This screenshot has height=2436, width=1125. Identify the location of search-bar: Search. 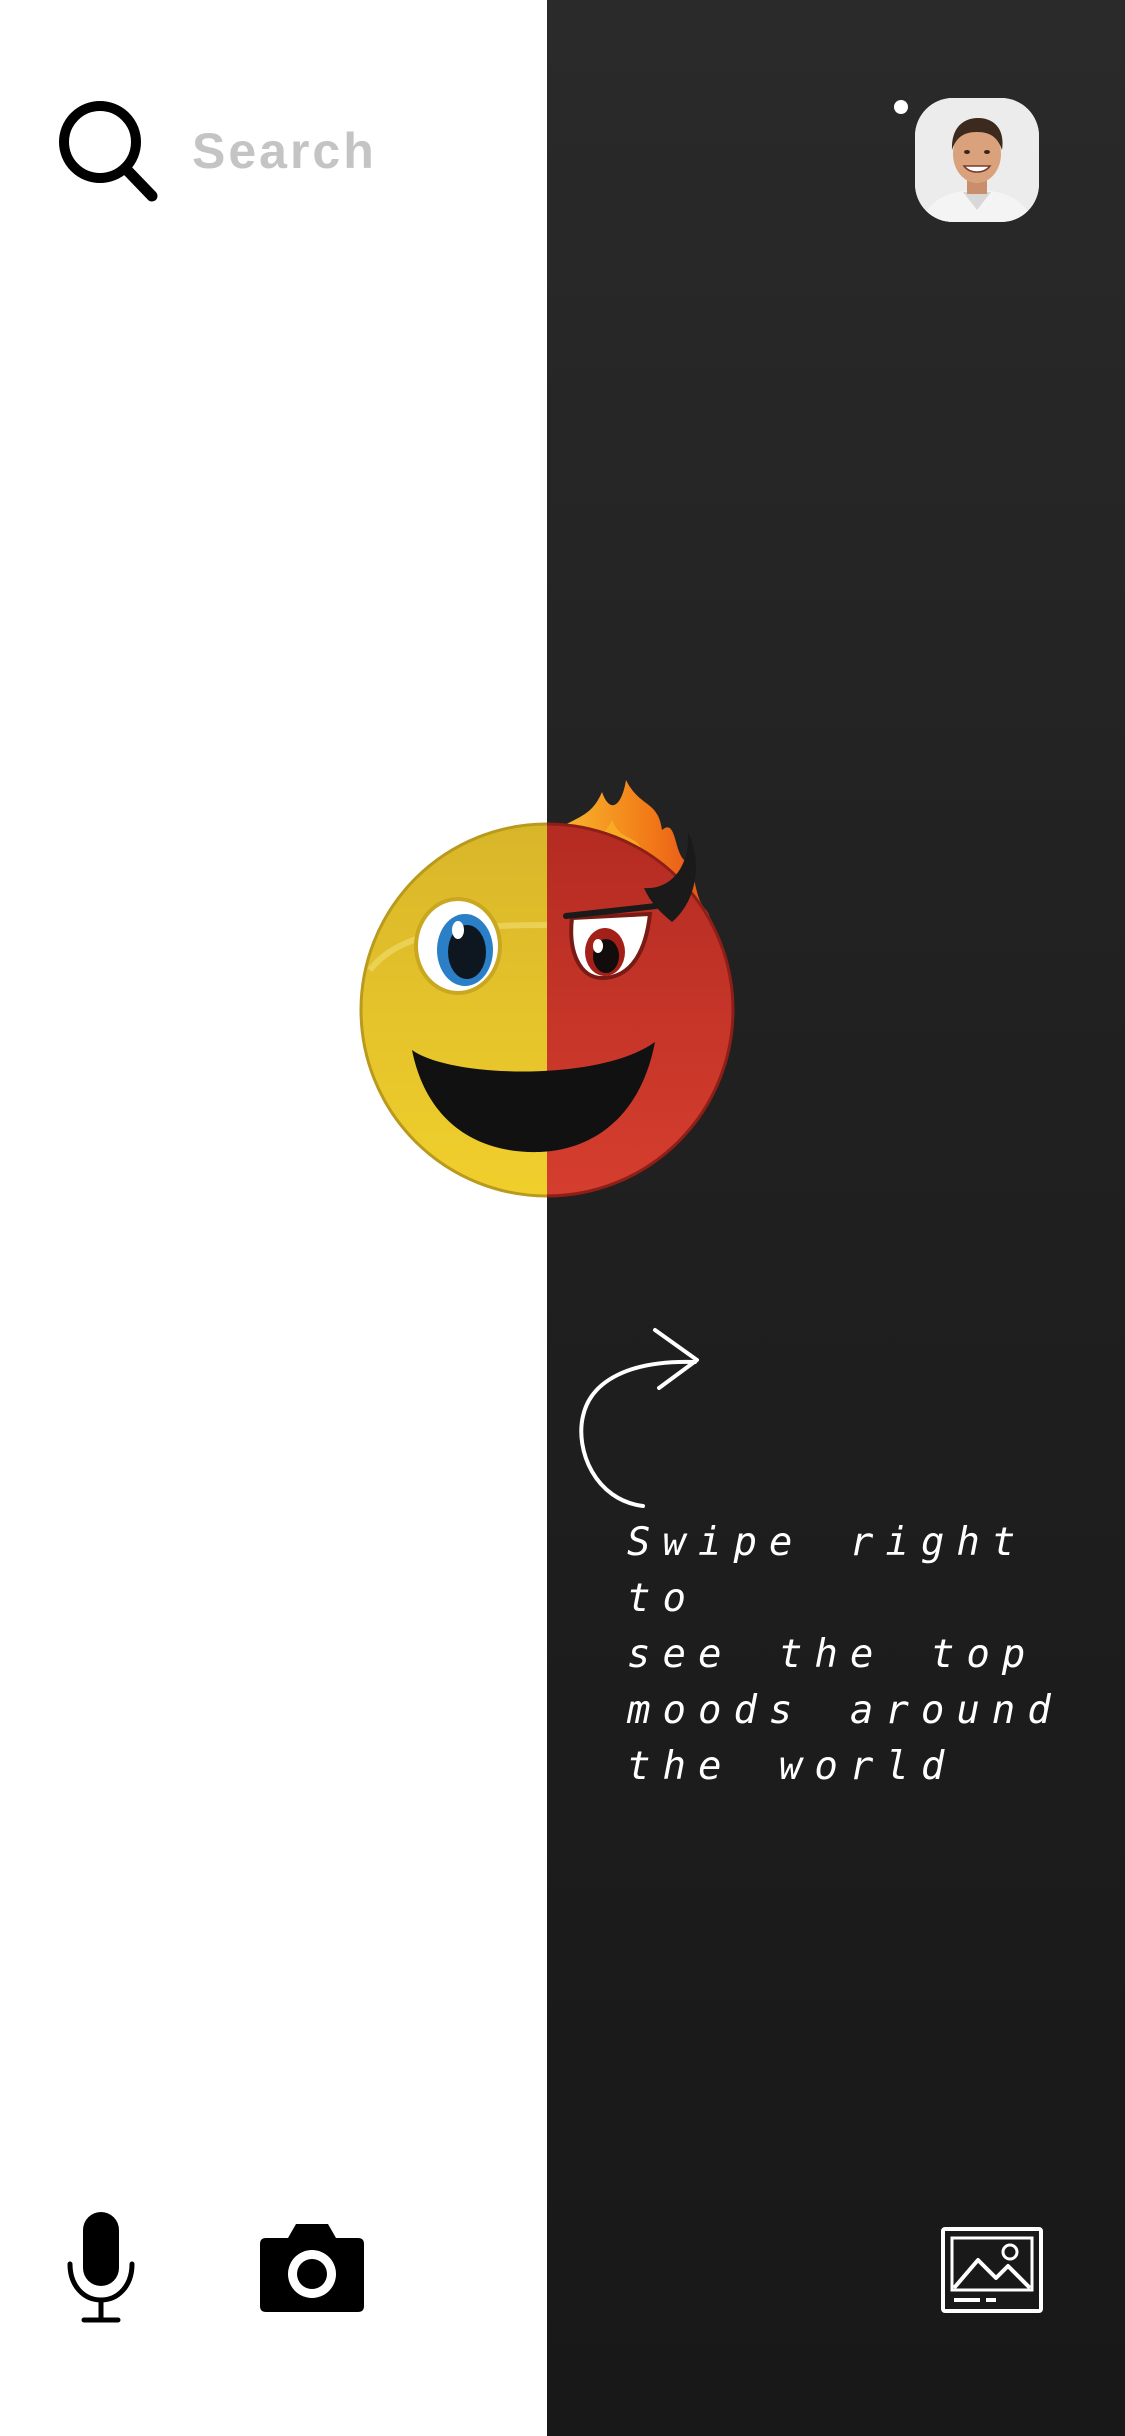
(277, 151).